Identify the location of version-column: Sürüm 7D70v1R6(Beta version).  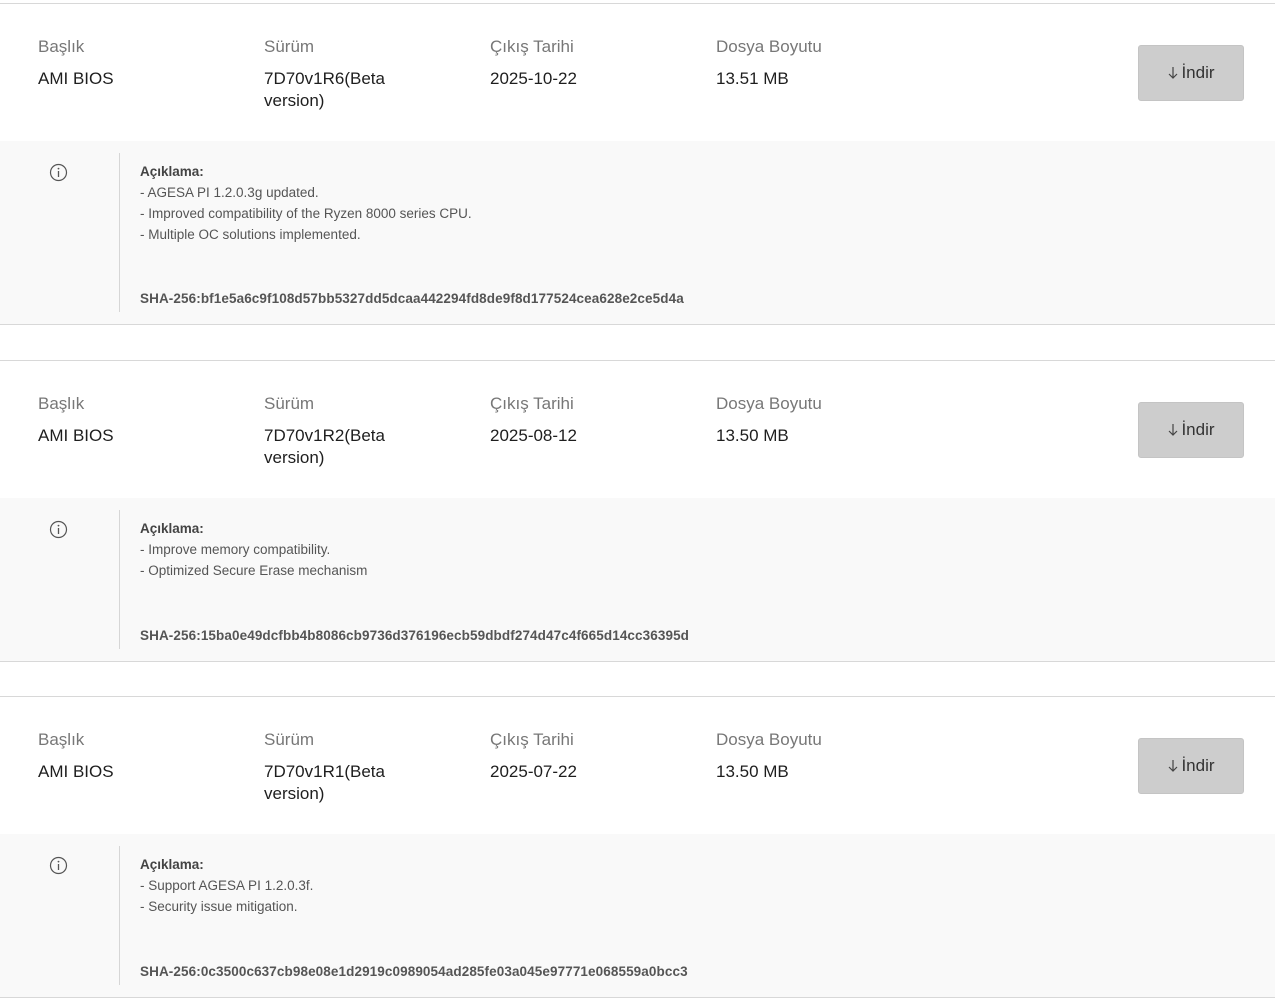
(344, 74).